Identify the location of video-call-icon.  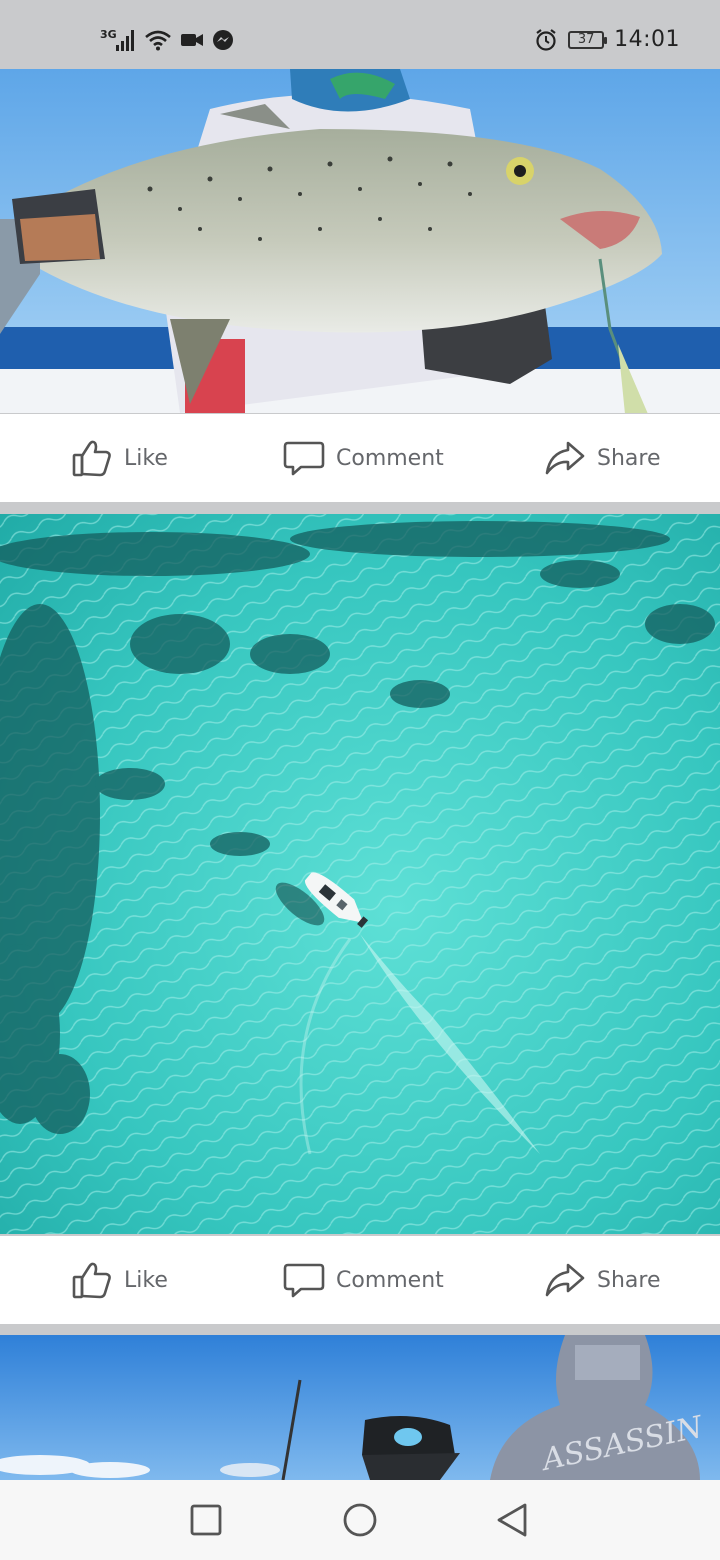
(192, 40).